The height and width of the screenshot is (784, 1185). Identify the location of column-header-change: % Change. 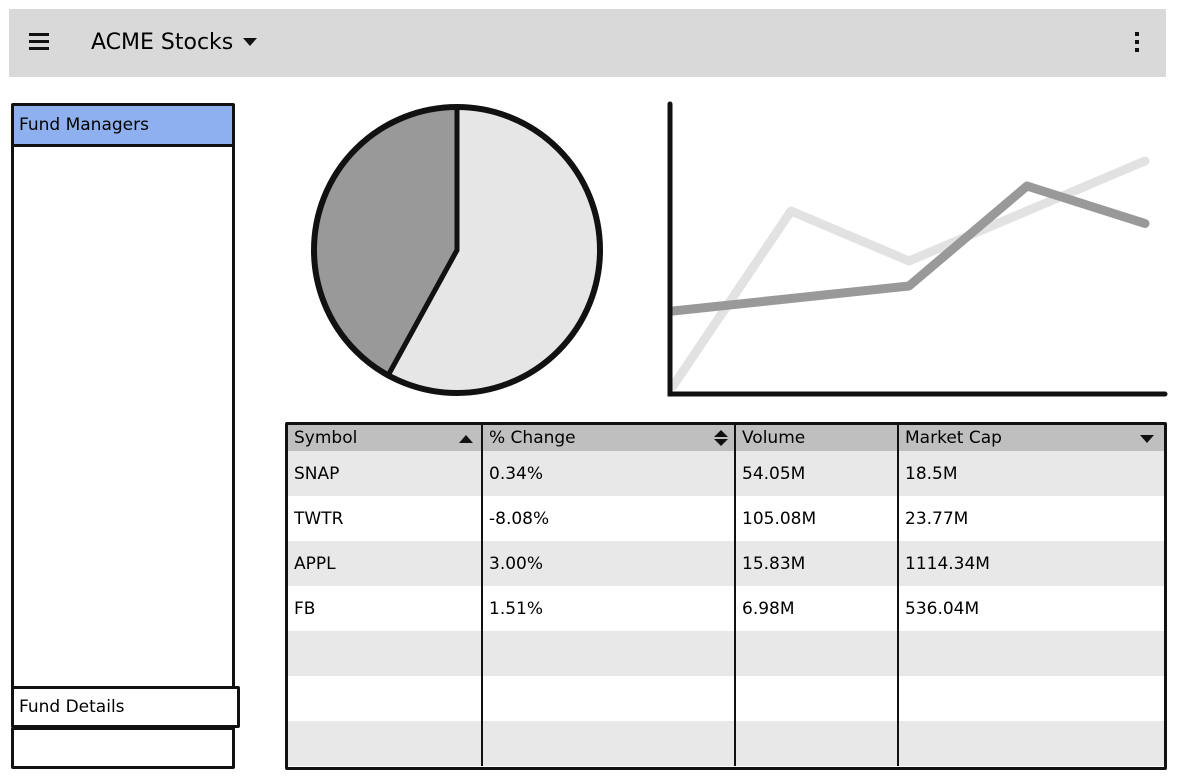
(608, 438).